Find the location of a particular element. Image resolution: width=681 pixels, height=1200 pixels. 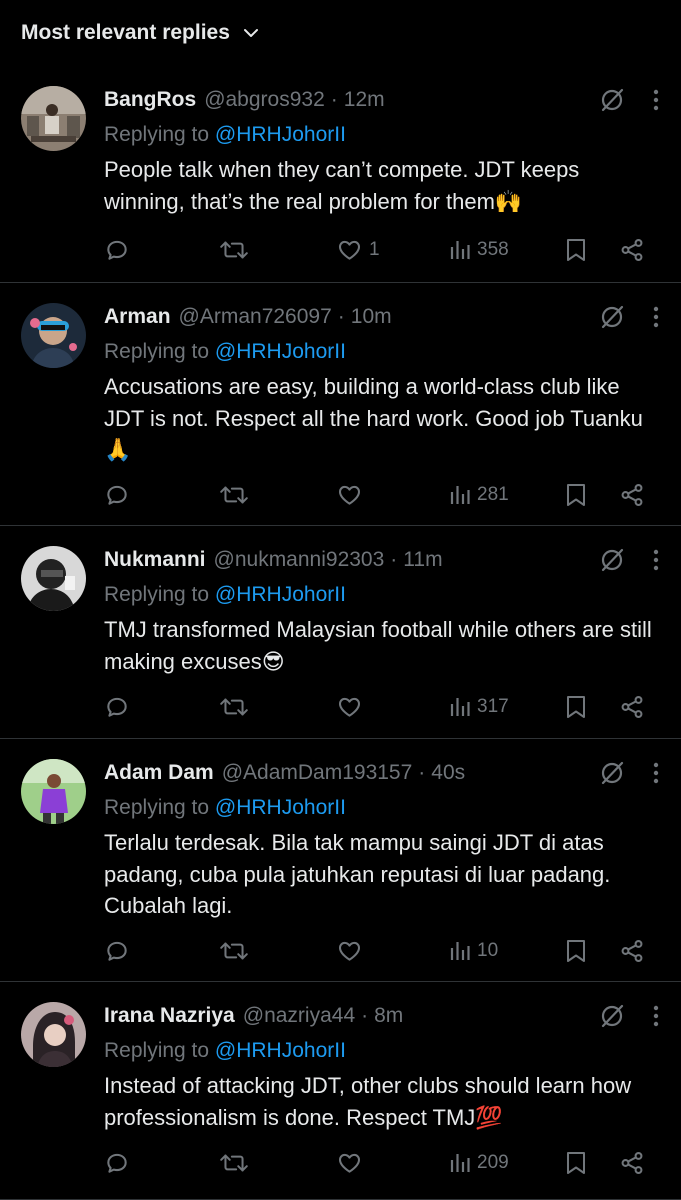

author-name: Arman is located at coordinates (137, 317).